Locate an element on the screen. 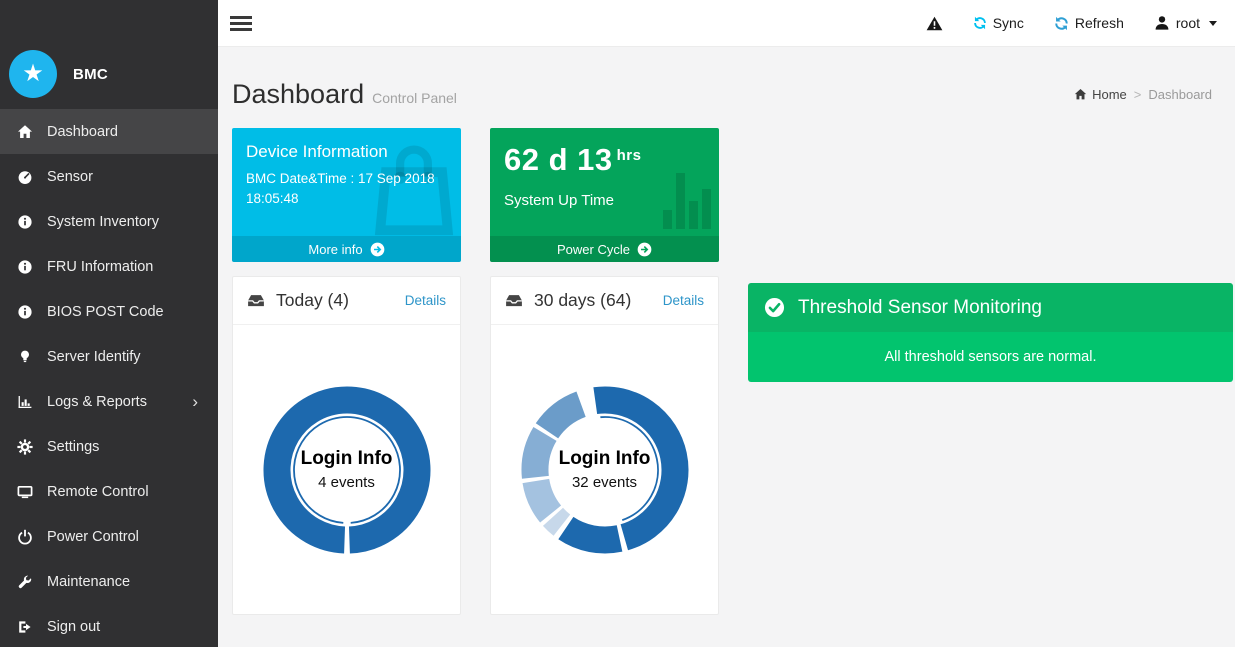 This screenshot has height=647, width=1235. sidebar-item-dashboard: Dashboard is located at coordinates (109, 131).